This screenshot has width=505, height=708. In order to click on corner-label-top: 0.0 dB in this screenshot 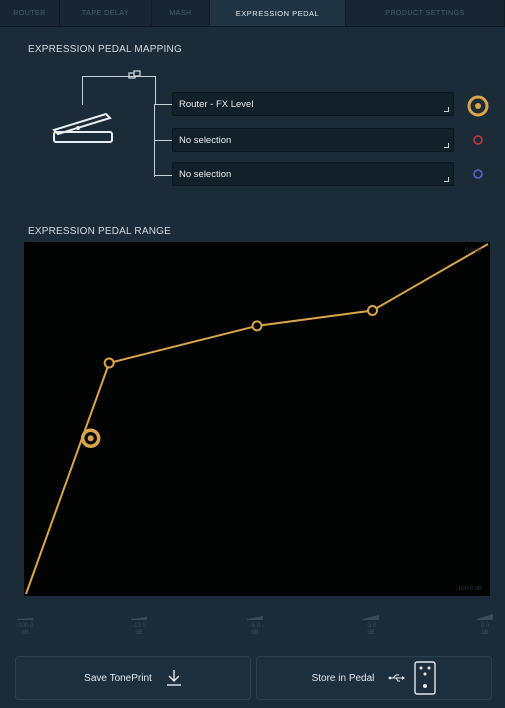, I will do `click(473, 251)`.